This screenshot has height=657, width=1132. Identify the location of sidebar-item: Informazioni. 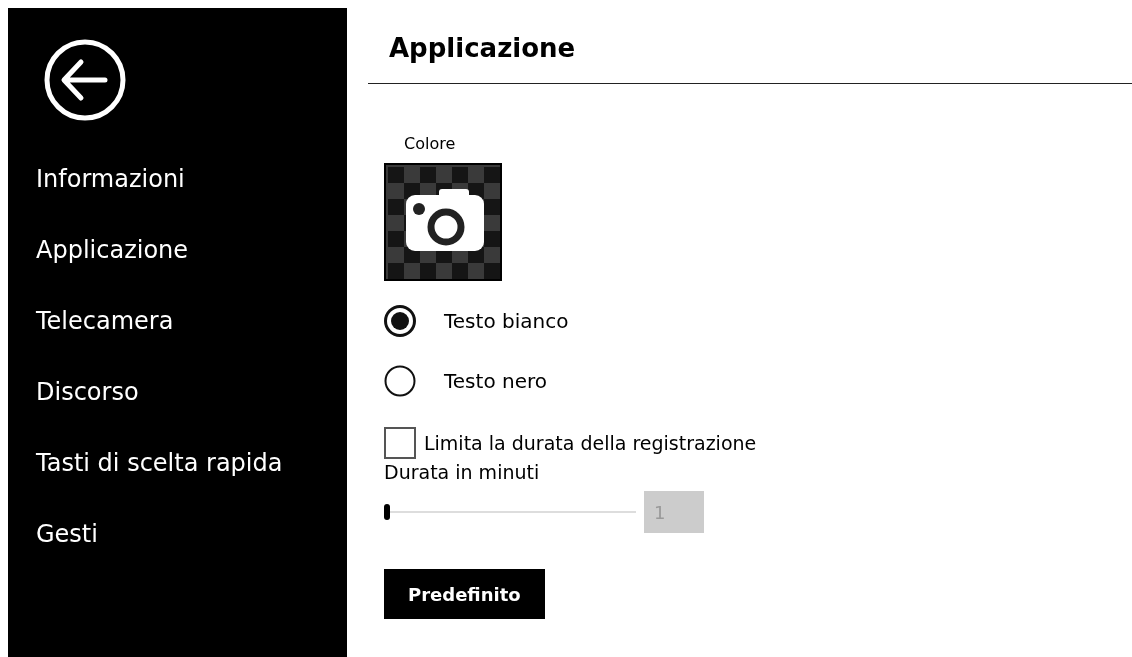
(96, 179).